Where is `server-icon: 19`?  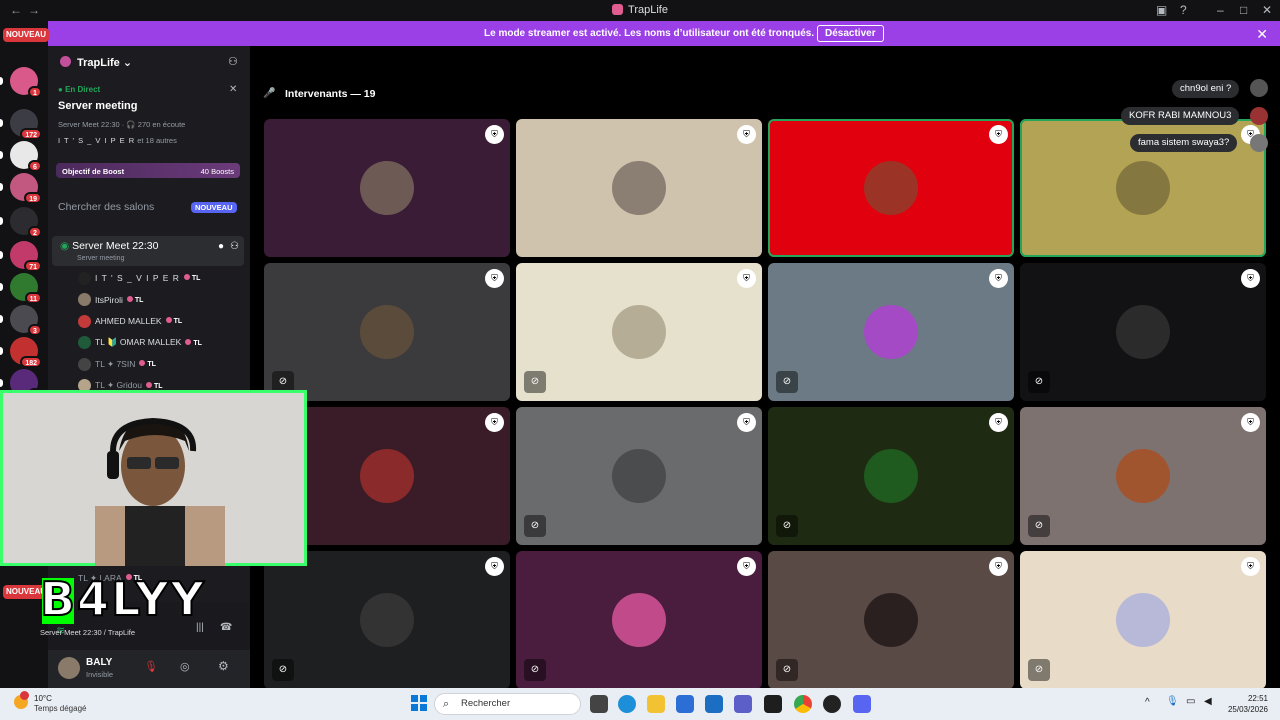
server-icon: 19 is located at coordinates (26, 188).